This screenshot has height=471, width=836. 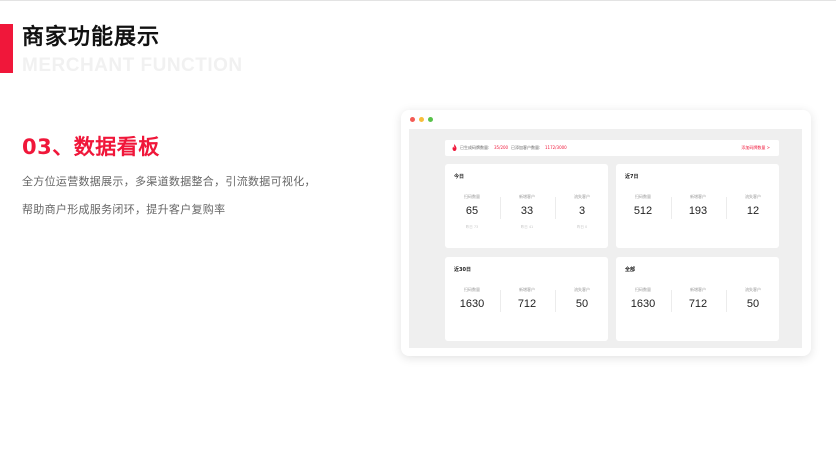 What do you see at coordinates (475, 147) in the screenshot?
I see `qr-quota-label: 已生成码牌数量:` at bounding box center [475, 147].